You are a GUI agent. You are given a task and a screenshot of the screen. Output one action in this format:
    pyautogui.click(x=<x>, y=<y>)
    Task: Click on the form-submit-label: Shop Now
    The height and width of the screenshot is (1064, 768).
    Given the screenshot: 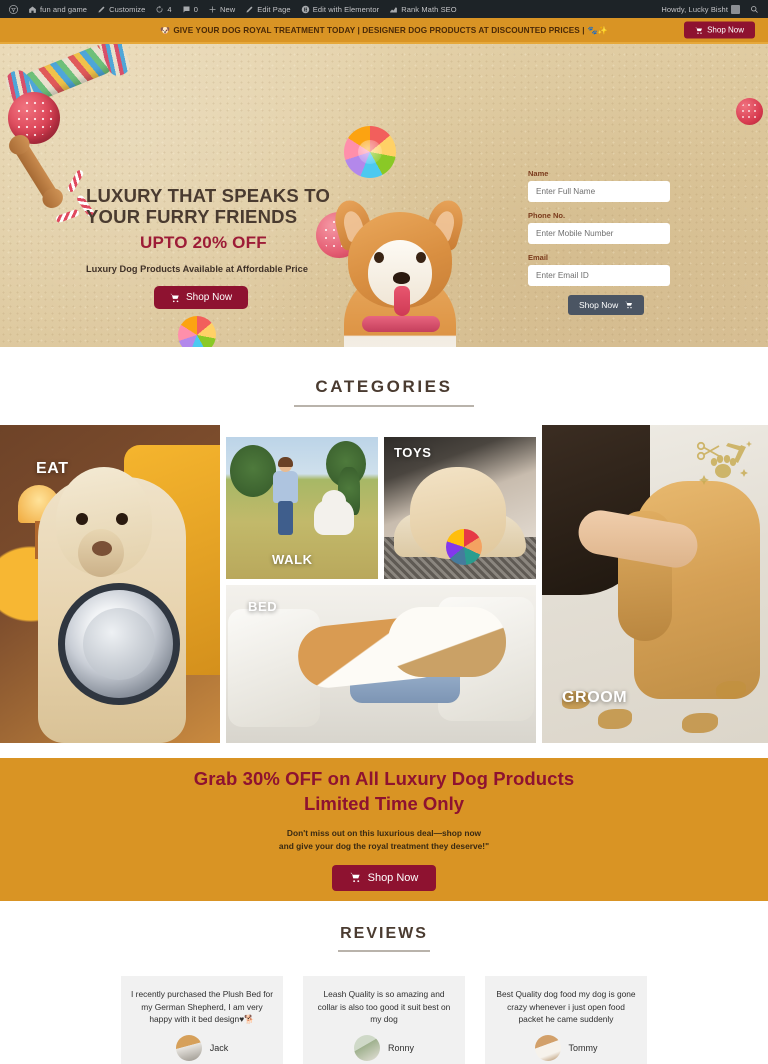 What is the action you would take?
    pyautogui.click(x=599, y=305)
    